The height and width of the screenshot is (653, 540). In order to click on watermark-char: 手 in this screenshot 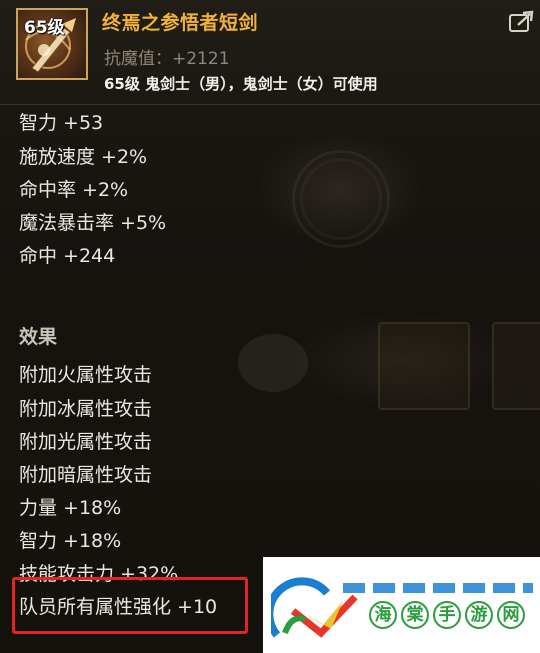, I will do `click(447, 615)`.